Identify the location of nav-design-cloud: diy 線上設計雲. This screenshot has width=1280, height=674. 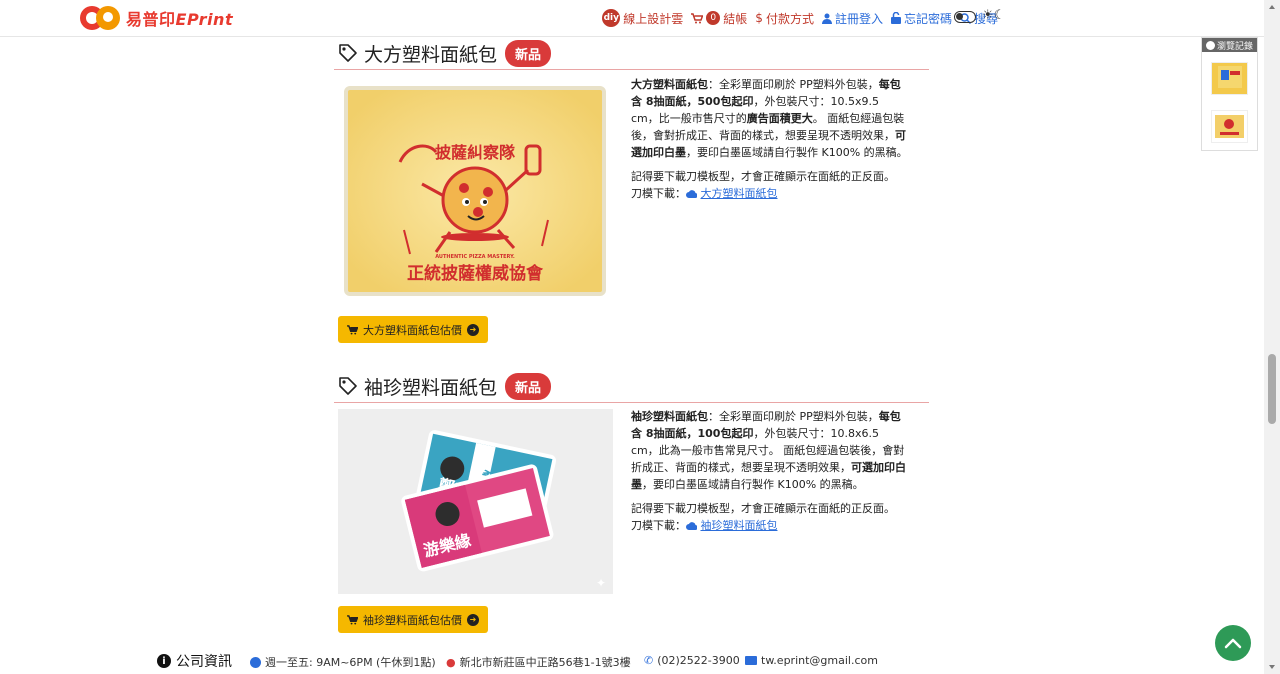
(642, 18).